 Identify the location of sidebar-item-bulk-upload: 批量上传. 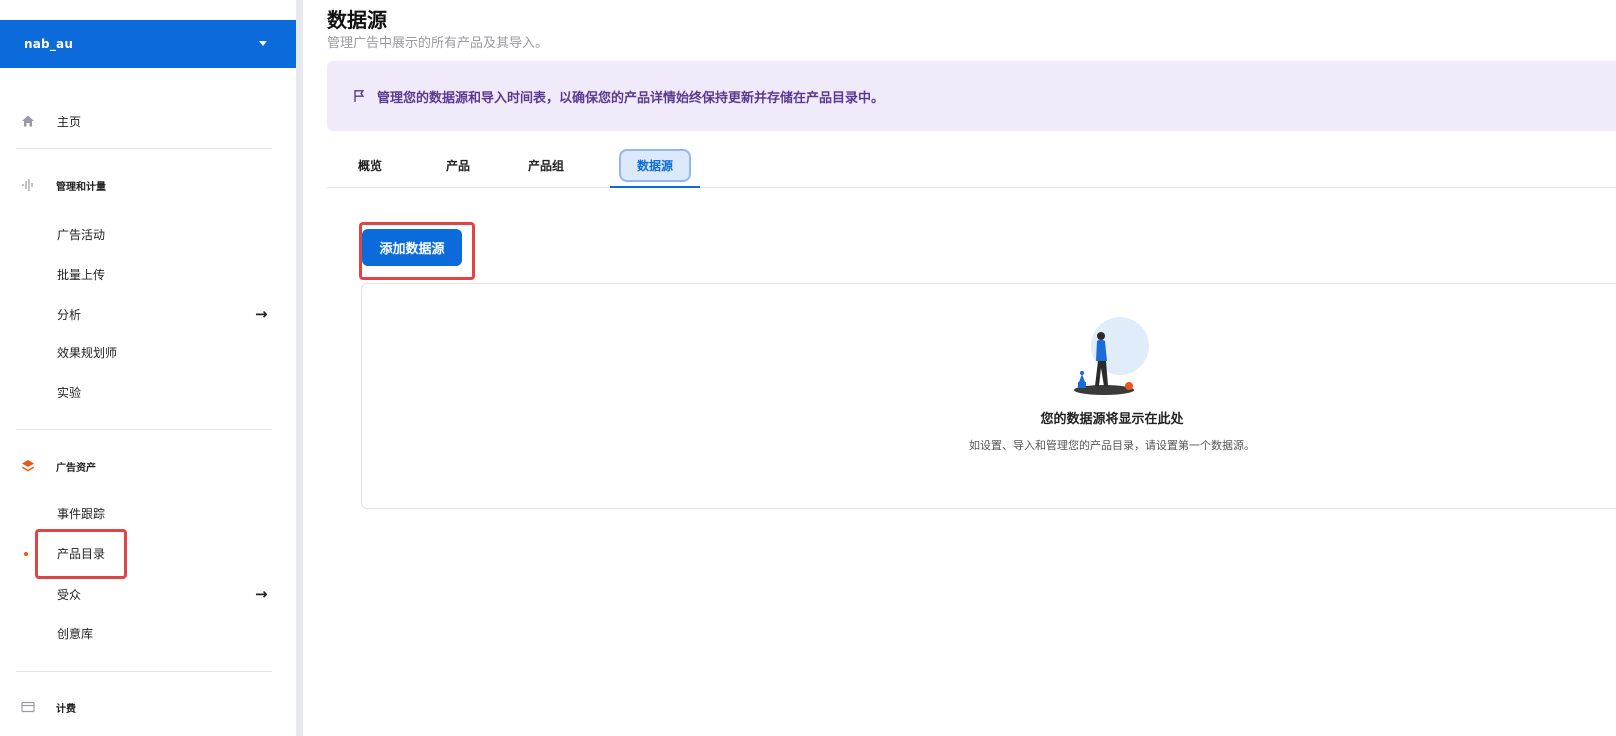
(148, 274).